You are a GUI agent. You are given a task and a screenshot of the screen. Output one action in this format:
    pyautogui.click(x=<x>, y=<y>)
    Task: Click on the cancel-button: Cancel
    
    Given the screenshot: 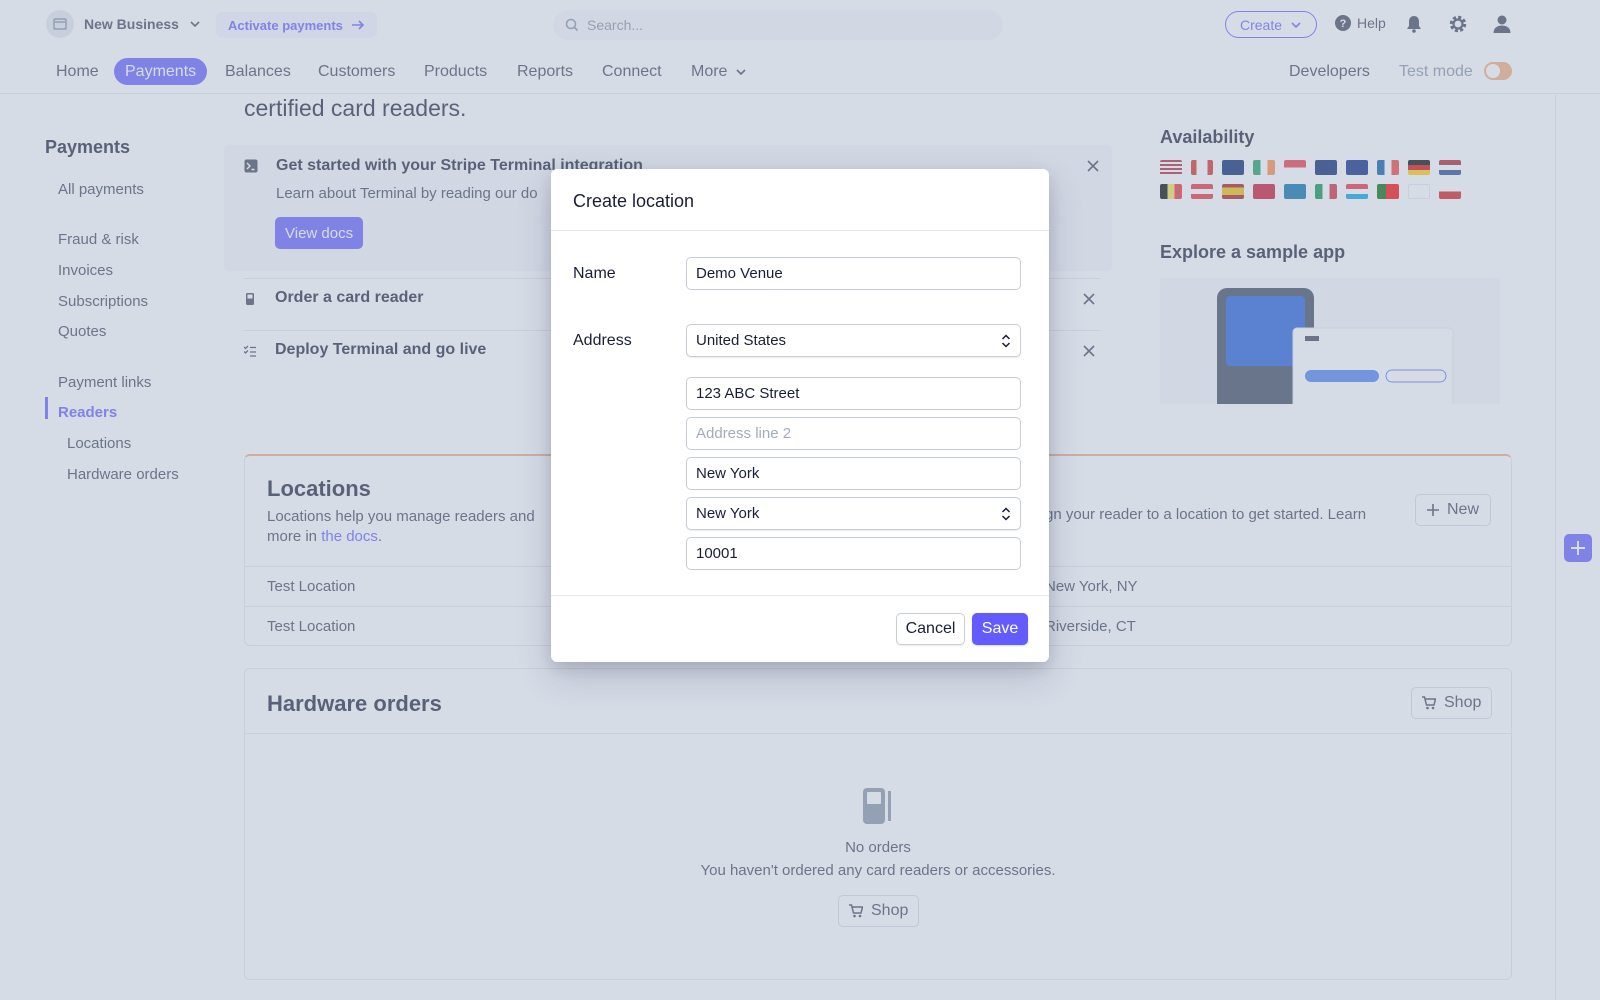 What is the action you would take?
    pyautogui.click(x=930, y=629)
    